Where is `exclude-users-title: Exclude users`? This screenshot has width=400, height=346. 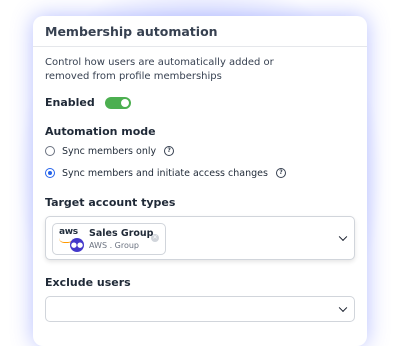
exclude-users-title: Exclude users is located at coordinates (88, 282).